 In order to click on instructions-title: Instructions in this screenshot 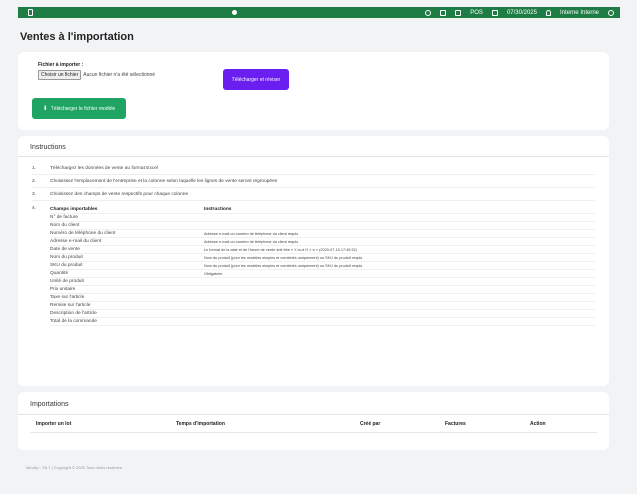, I will do `click(48, 147)`.